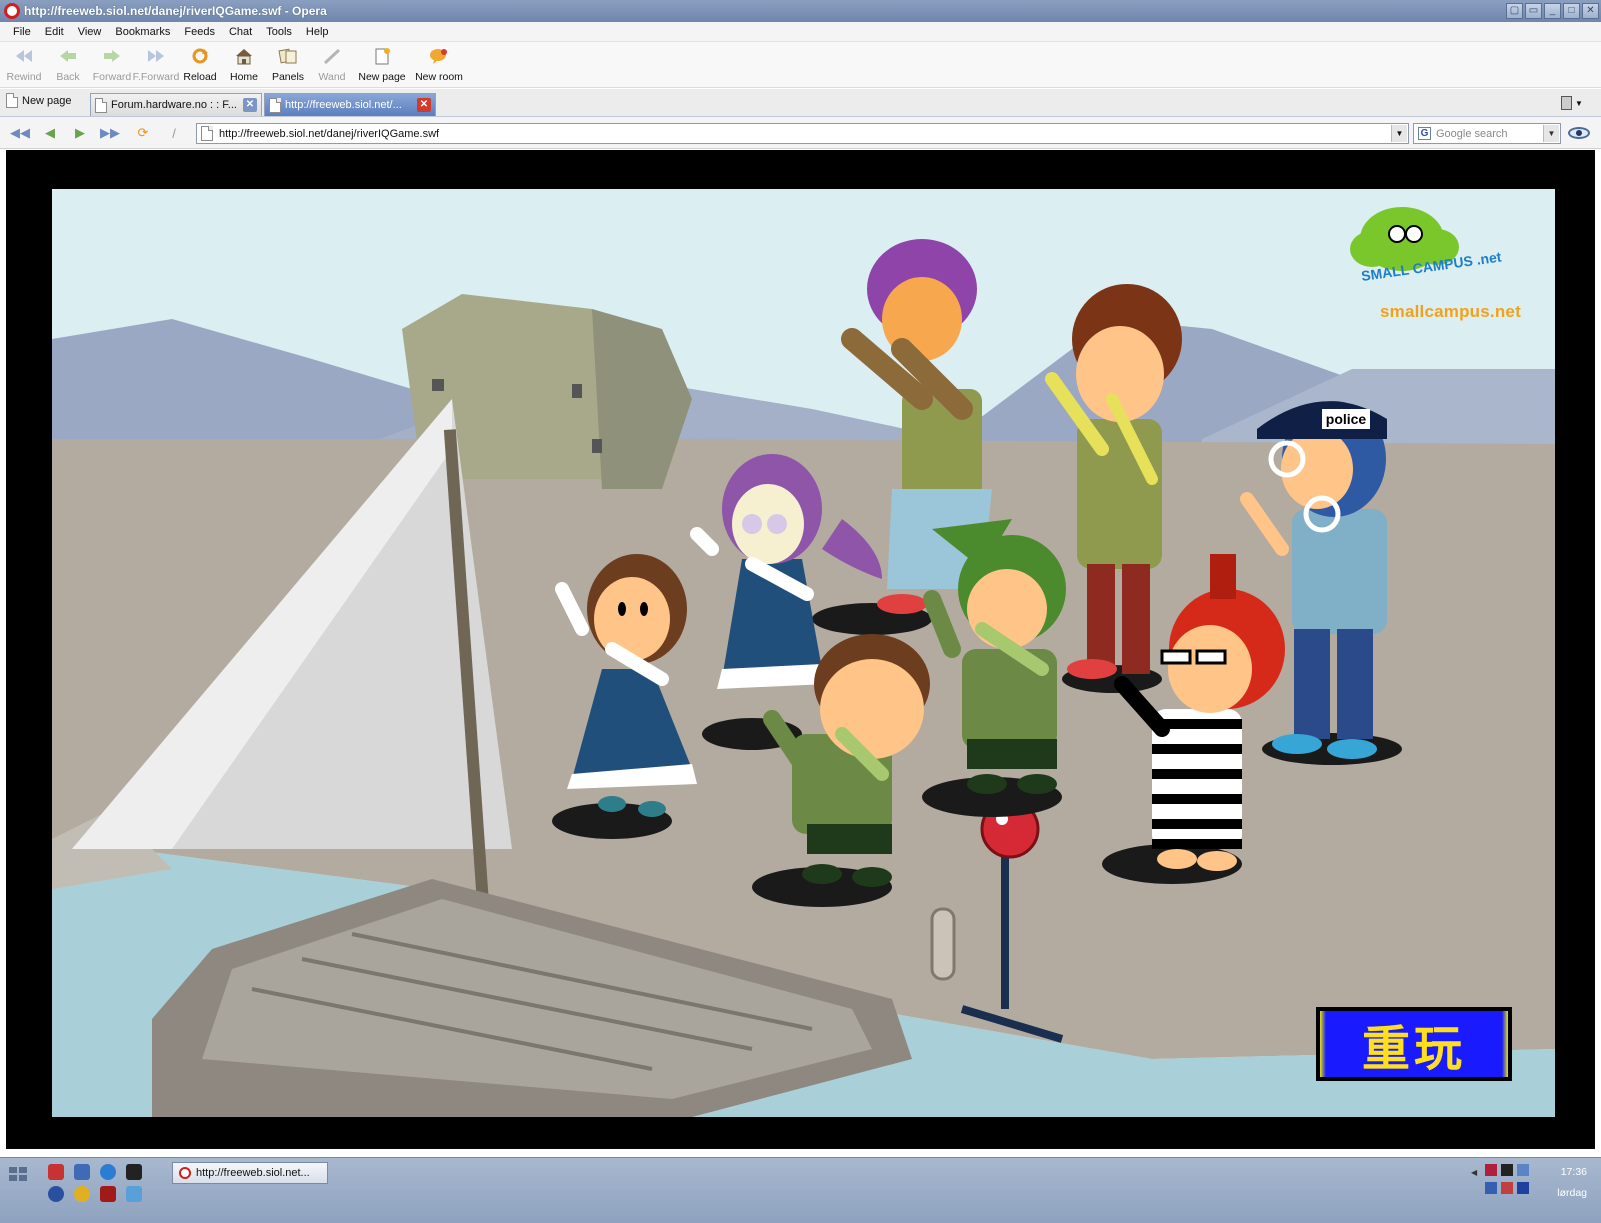 This screenshot has width=1601, height=1223. Describe the element at coordinates (240, 32) in the screenshot. I see `menu-chat: Chat` at that location.